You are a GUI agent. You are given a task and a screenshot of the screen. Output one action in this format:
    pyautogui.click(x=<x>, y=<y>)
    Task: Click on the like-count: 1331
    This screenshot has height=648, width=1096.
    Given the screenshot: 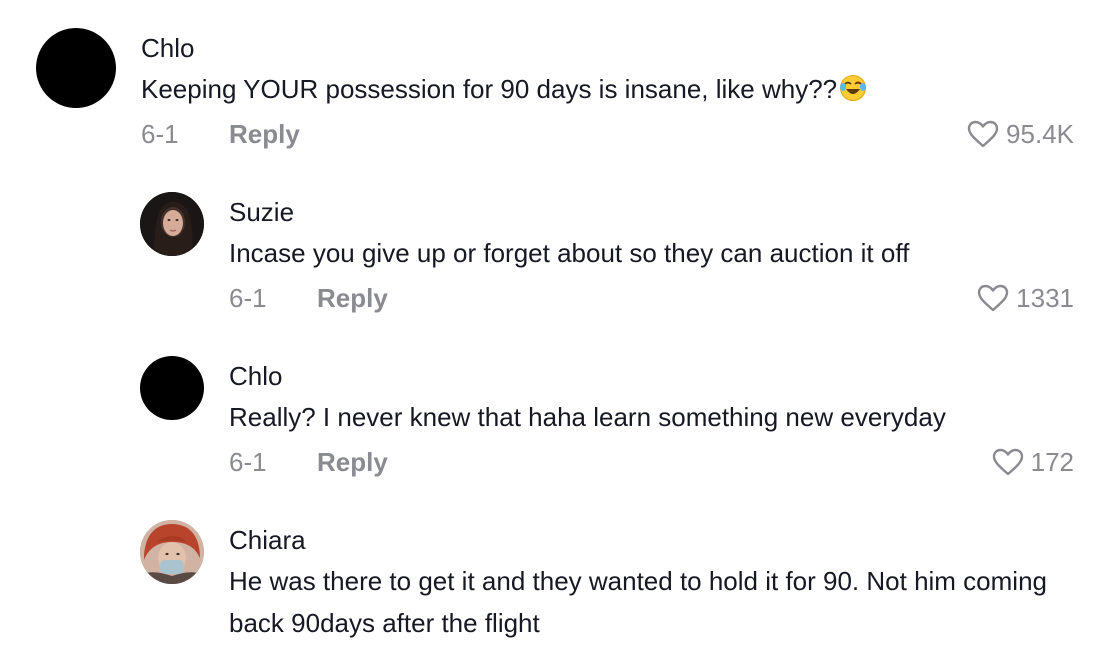 What is the action you would take?
    pyautogui.click(x=1045, y=297)
    